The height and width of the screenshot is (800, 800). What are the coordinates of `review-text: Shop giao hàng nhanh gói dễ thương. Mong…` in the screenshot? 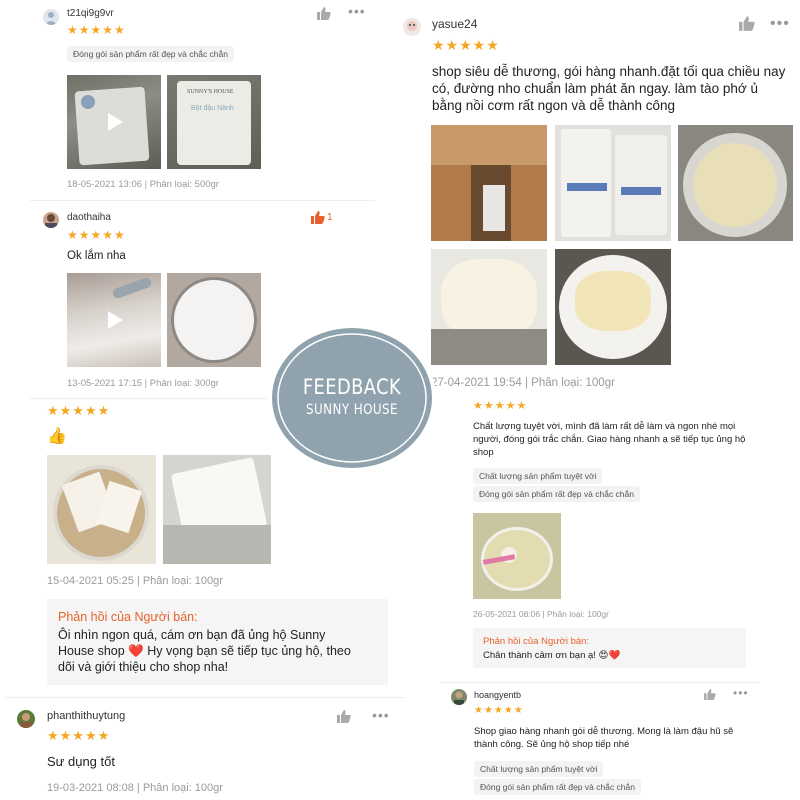 It's located at (604, 738).